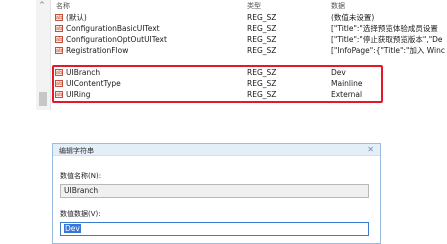 This screenshot has width=447, height=244. Describe the element at coordinates (338, 6) in the screenshot. I see `column-header-data: 数据` at that location.